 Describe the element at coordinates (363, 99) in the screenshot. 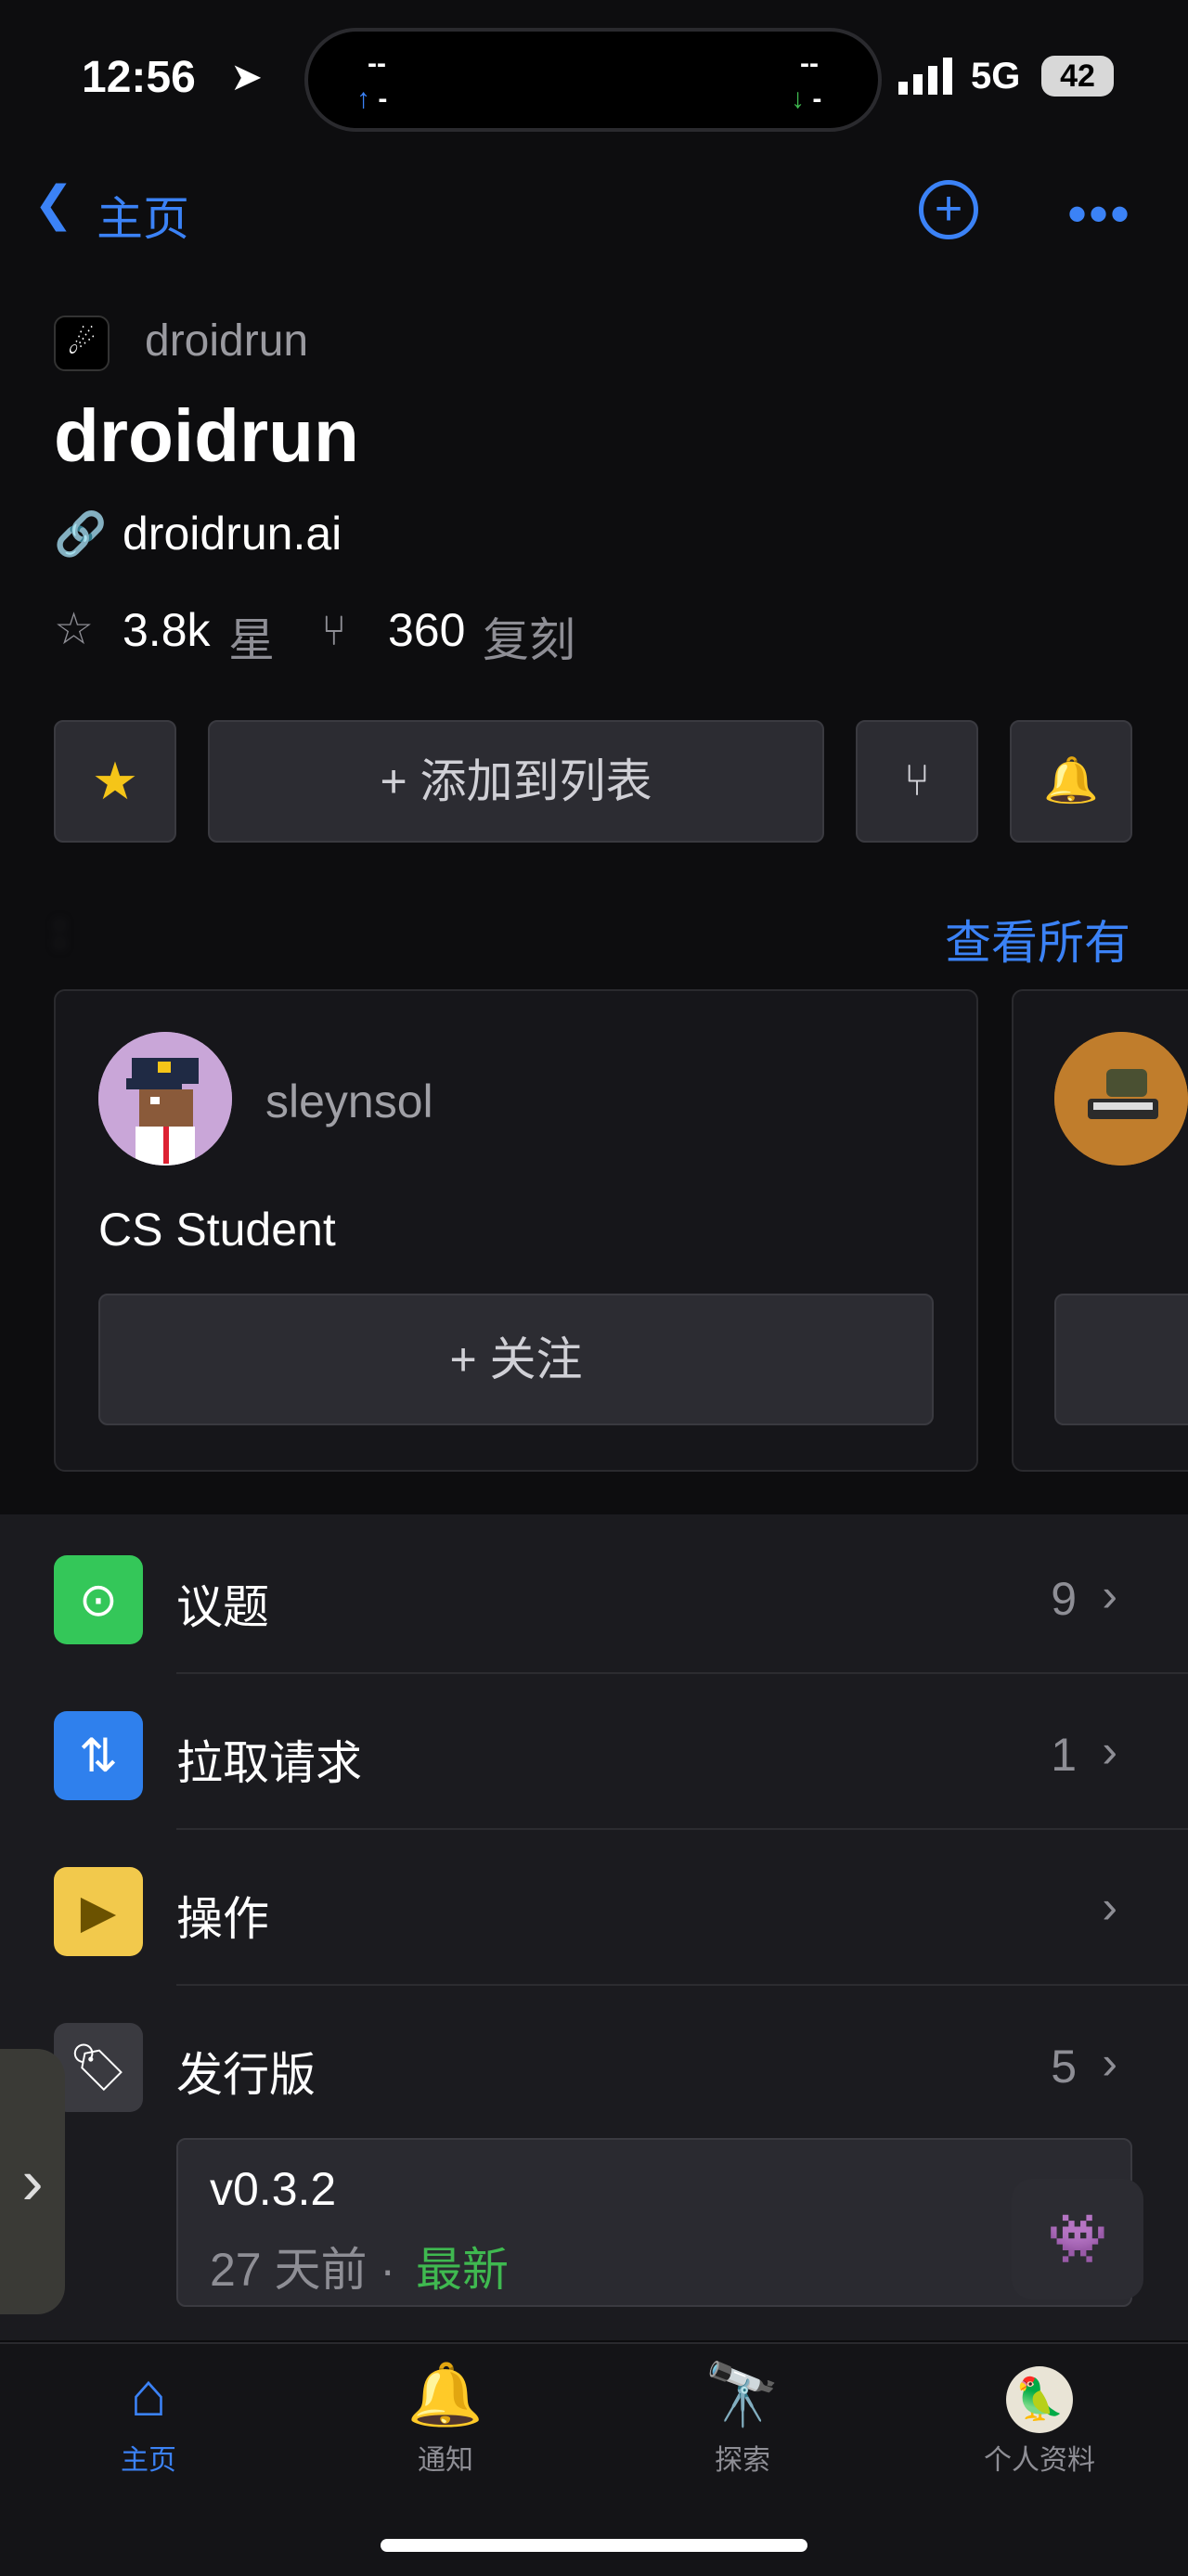

I see `upload-arrow-icon: ↑` at that location.